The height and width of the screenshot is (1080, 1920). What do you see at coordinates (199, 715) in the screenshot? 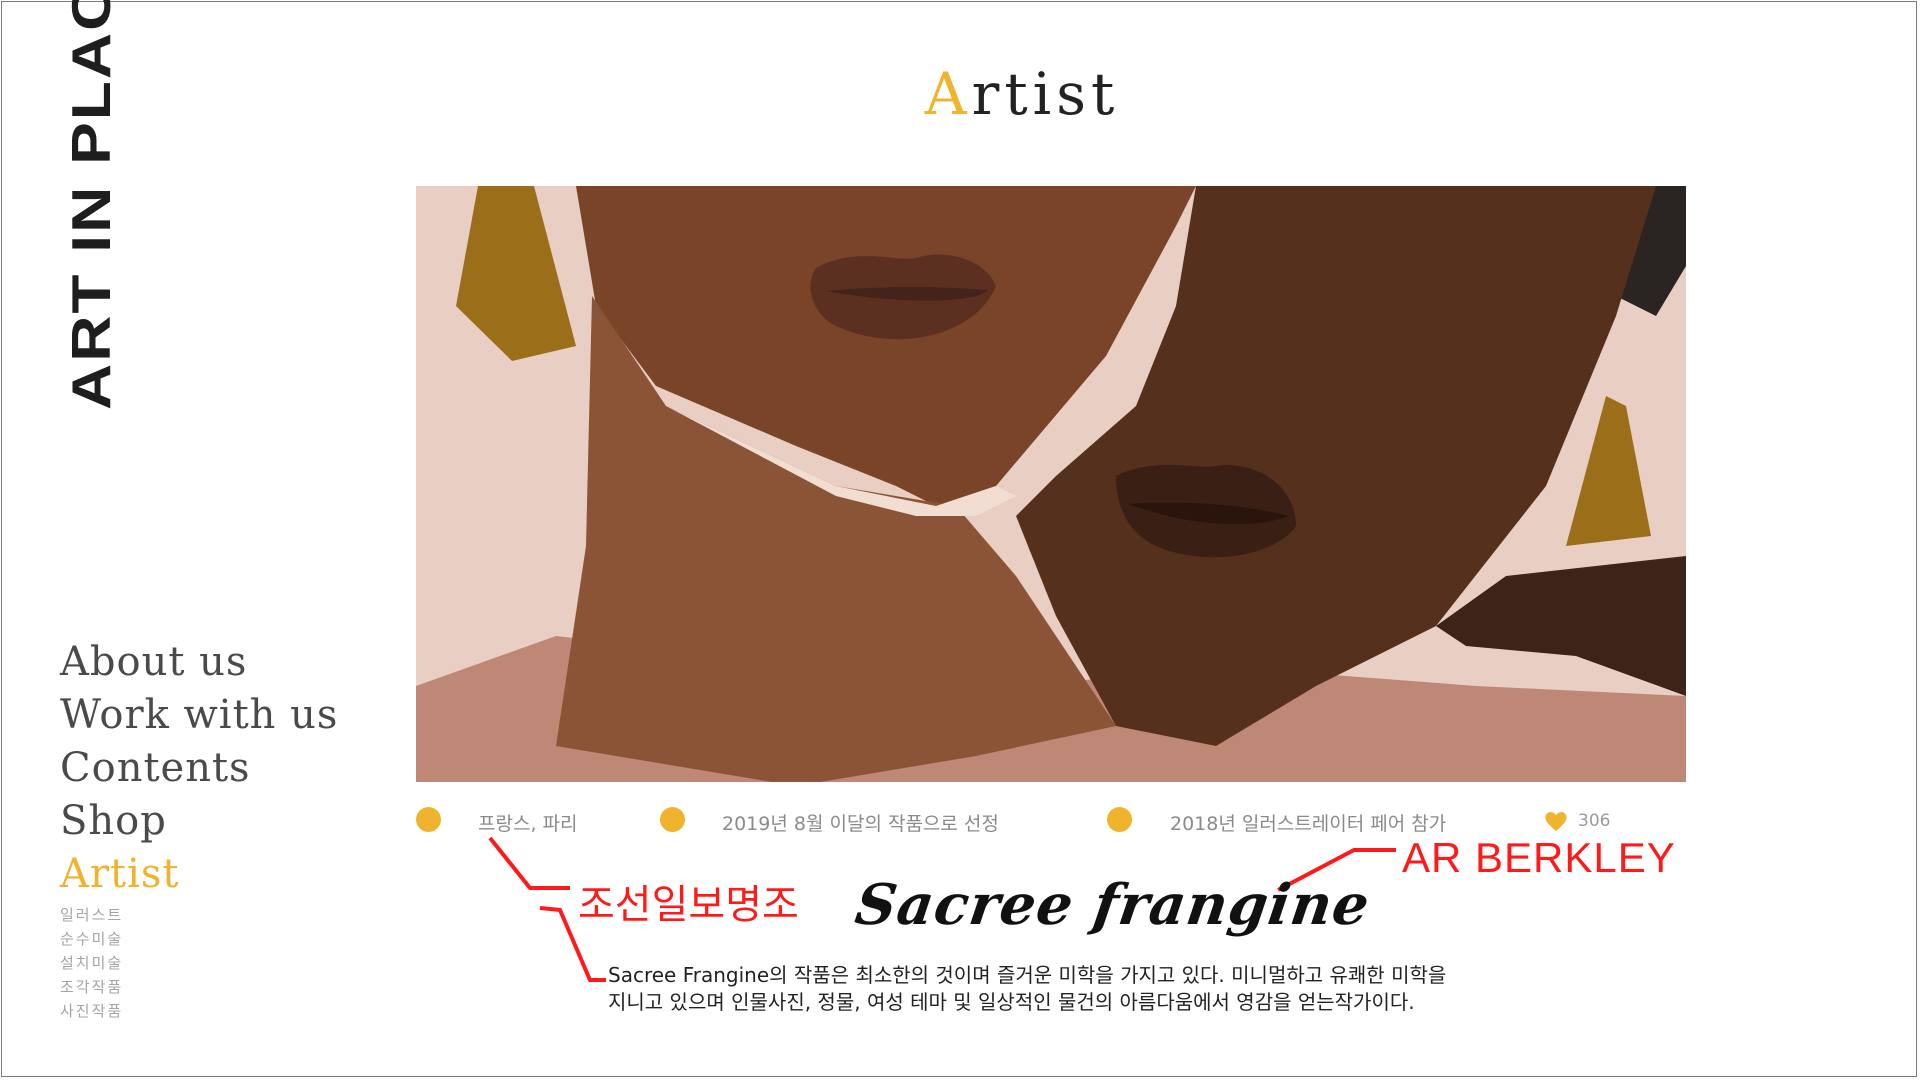
I see `nav-item-work-with-us: Work with us` at bounding box center [199, 715].